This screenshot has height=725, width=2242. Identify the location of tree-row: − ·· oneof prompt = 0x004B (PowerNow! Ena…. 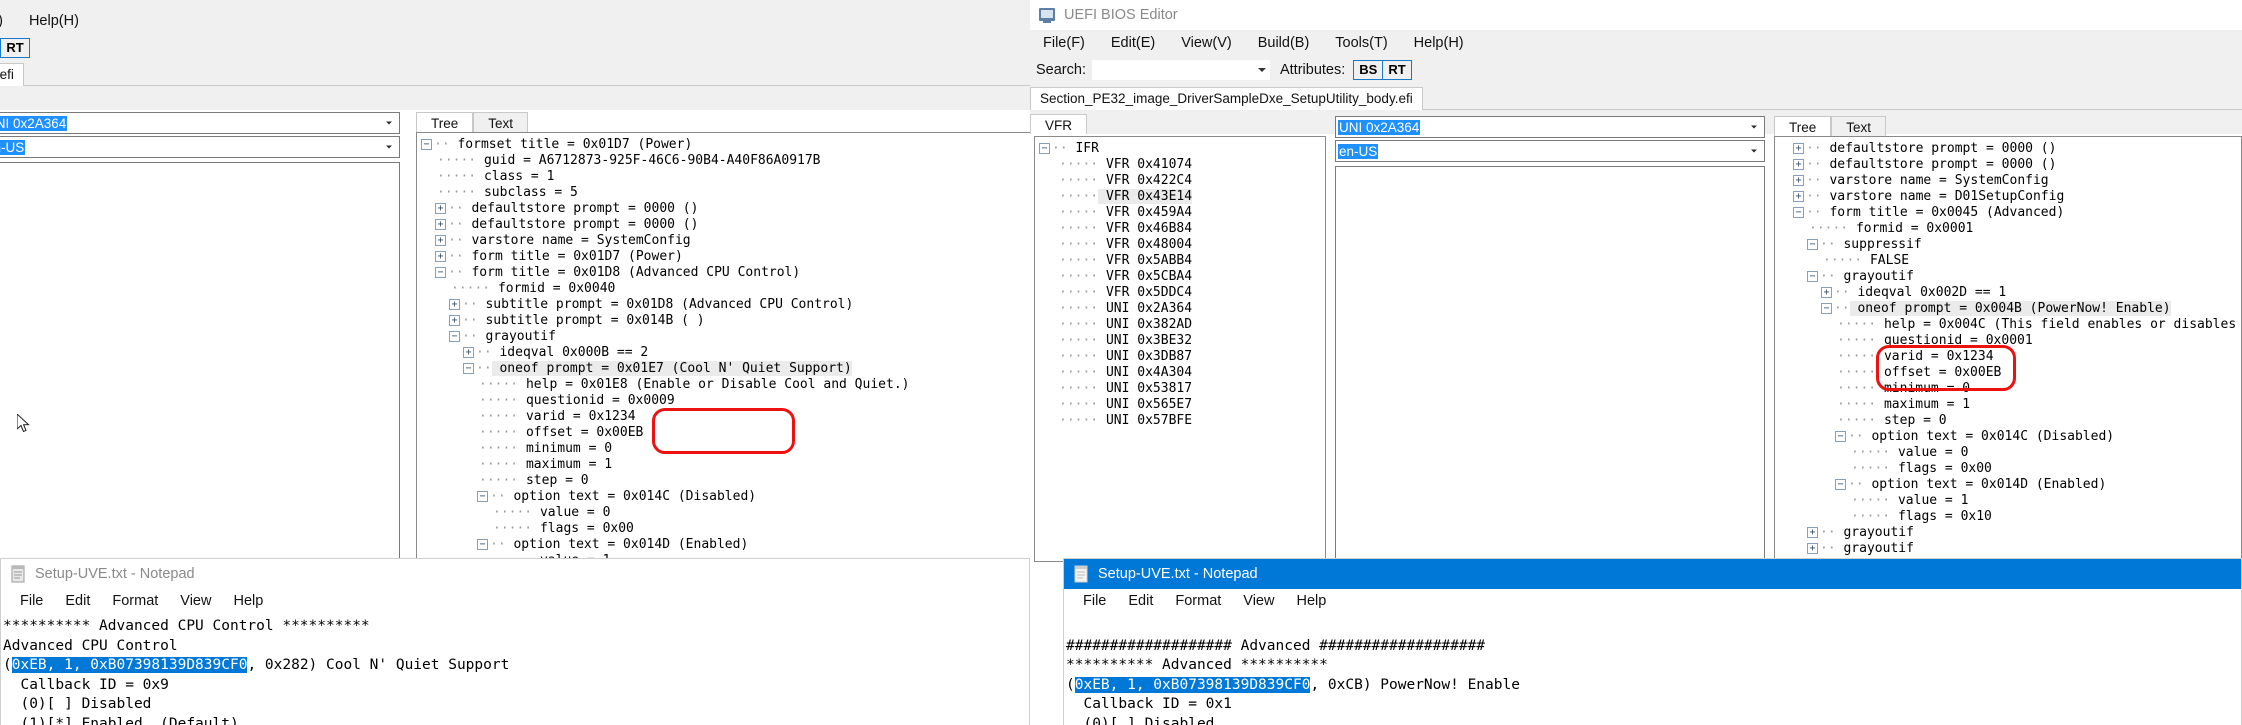
(2010, 309).